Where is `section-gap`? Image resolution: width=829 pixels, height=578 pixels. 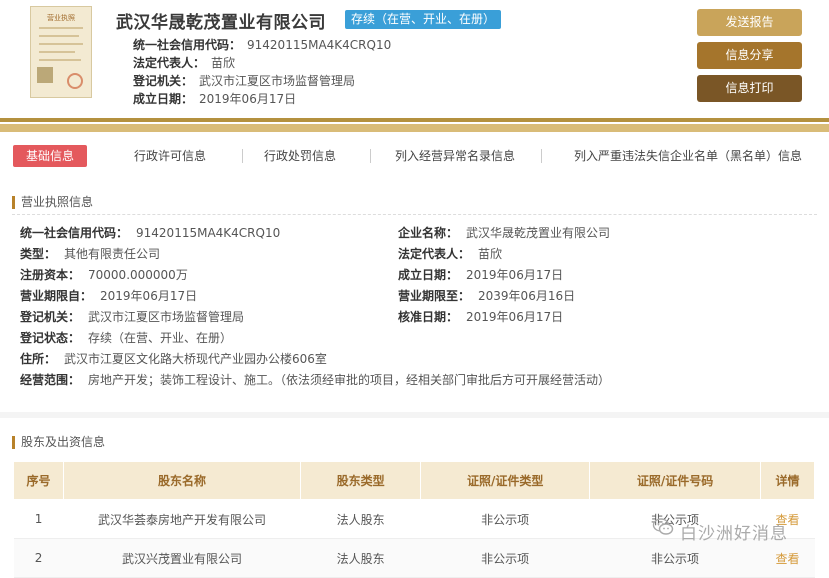
section-gap is located at coordinates (414, 415).